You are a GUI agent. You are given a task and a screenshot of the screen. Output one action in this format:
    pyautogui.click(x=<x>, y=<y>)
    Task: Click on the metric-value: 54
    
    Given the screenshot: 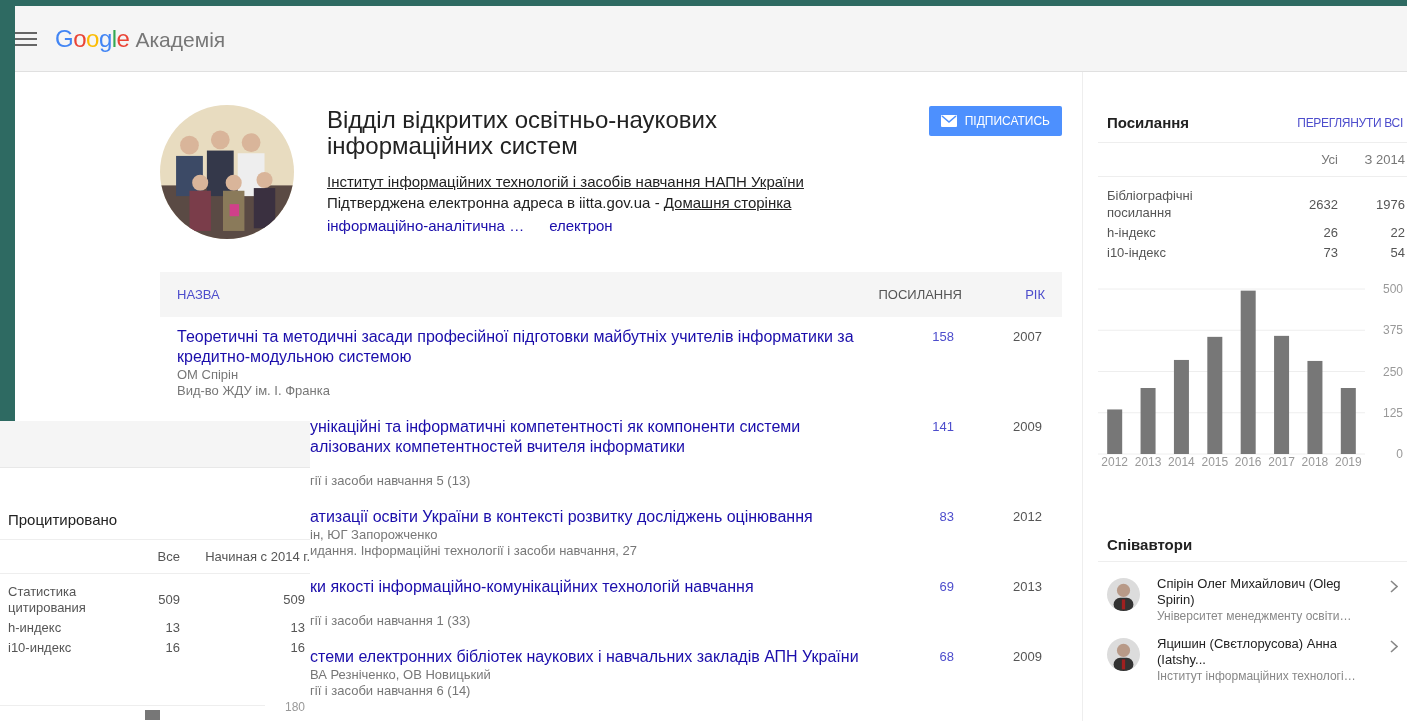 What is the action you would take?
    pyautogui.click(x=1397, y=252)
    